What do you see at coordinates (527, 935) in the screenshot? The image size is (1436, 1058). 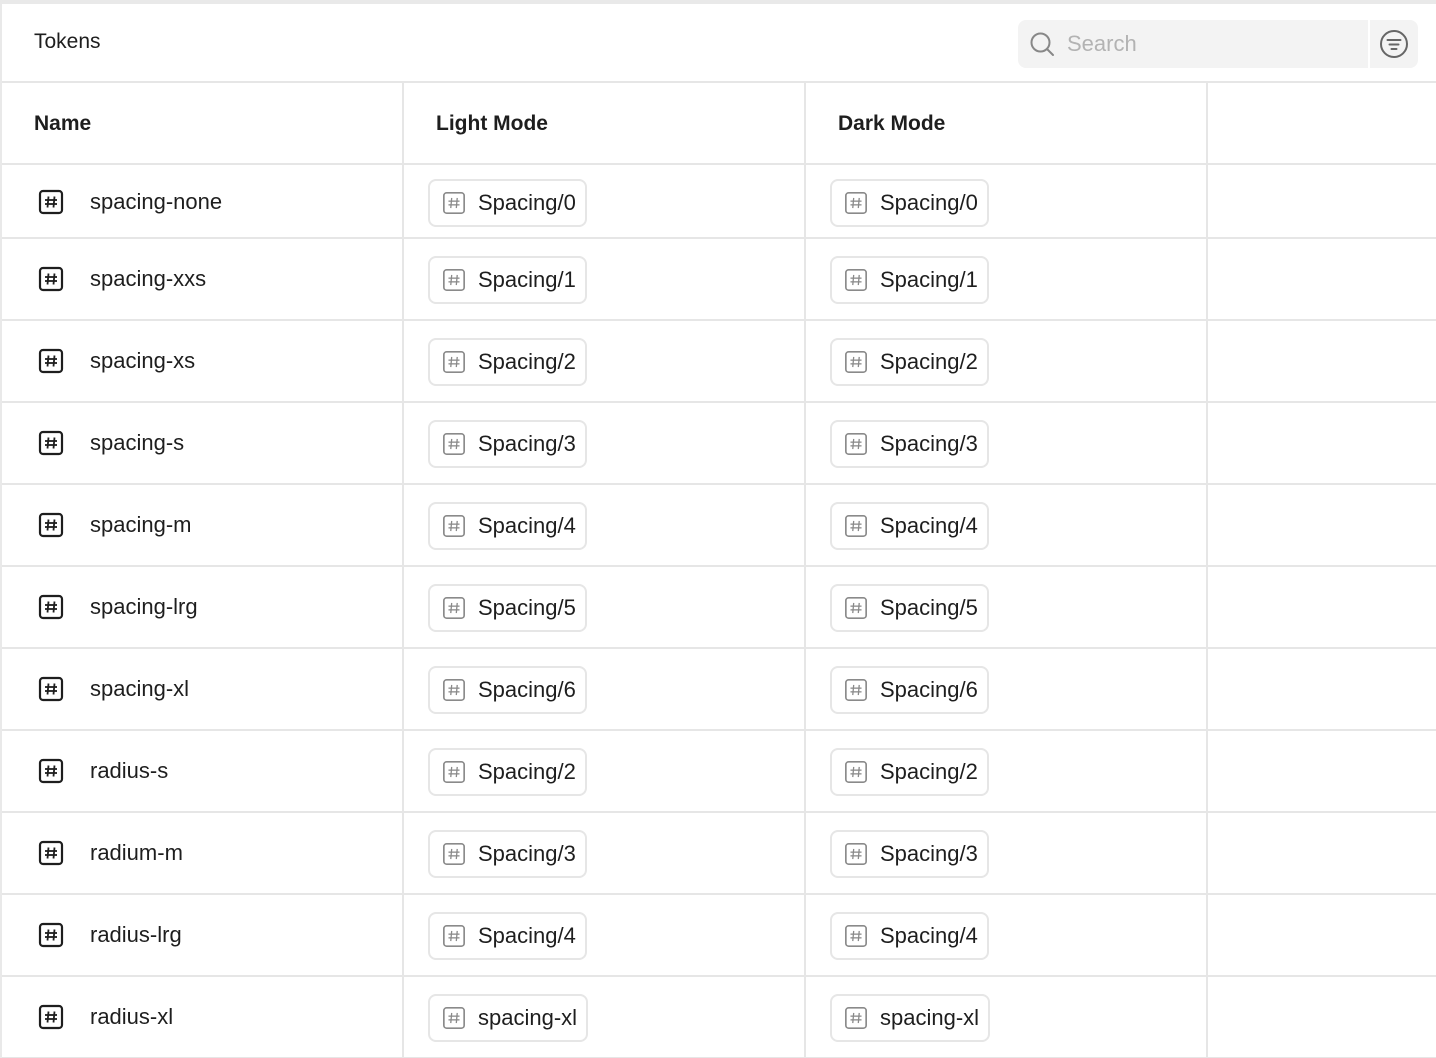 I see `light-mode-value: Spacing/4` at bounding box center [527, 935].